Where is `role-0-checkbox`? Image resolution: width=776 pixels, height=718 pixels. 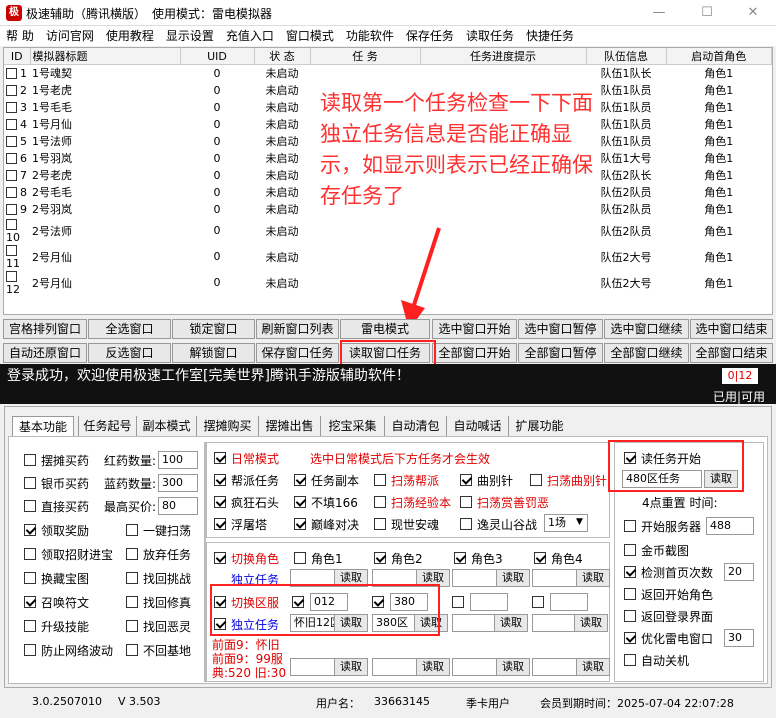 role-0-checkbox is located at coordinates (300, 558).